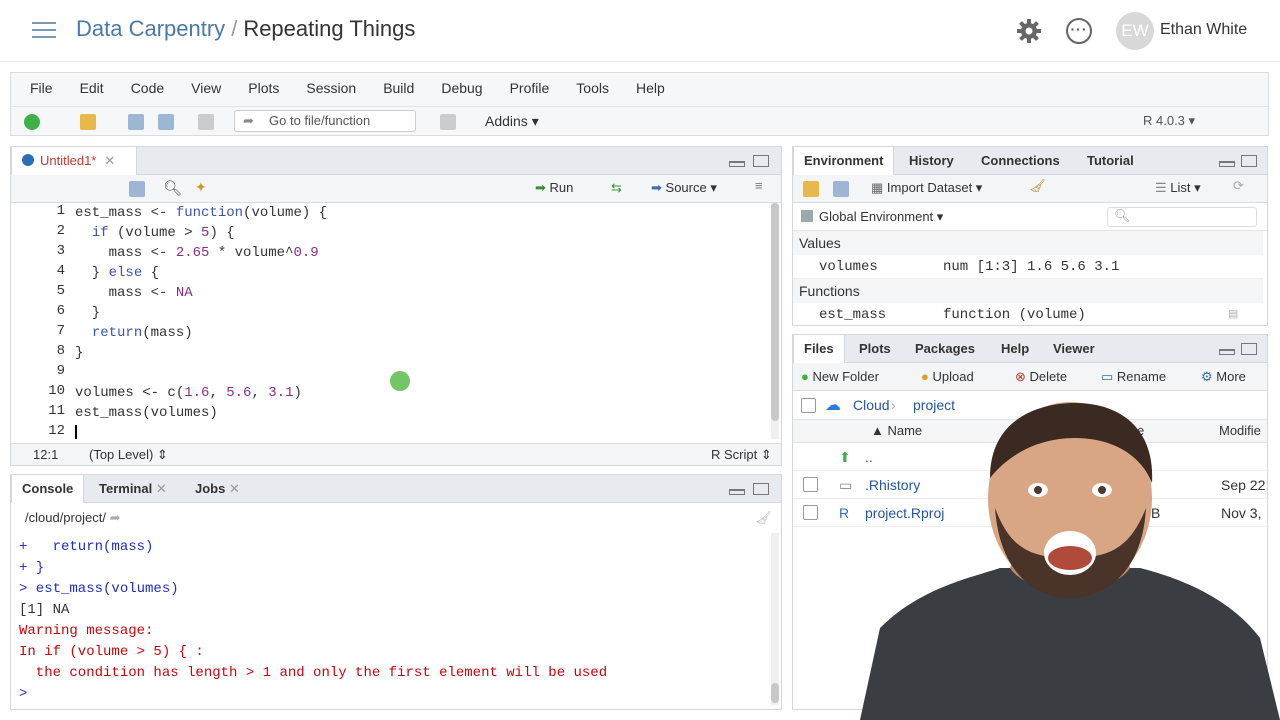  I want to click on scope-selector: (Top Level) ⇕, so click(128, 455).